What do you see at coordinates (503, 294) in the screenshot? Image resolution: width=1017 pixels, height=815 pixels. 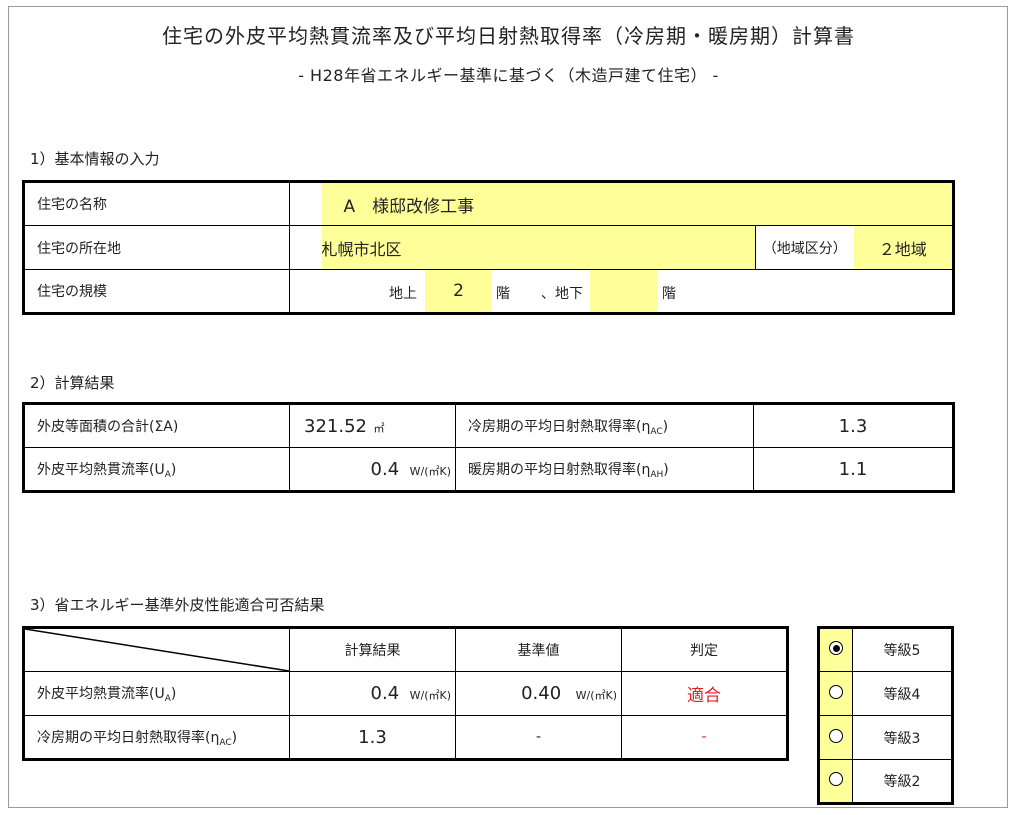 I see `floor-unit-label: 階` at bounding box center [503, 294].